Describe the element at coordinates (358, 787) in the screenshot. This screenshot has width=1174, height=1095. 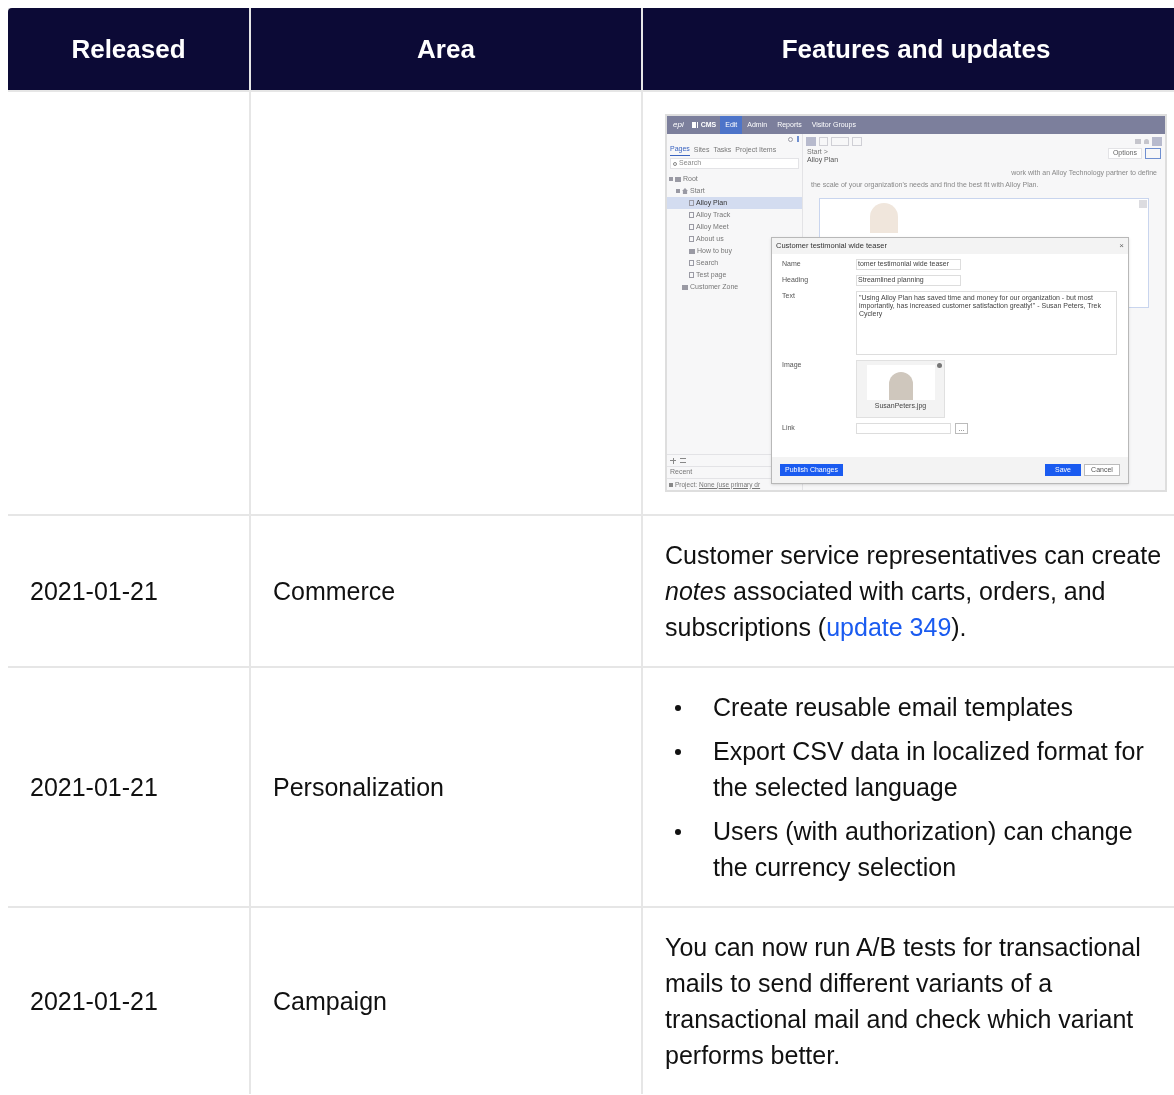
I see `area-name: Personalization` at that location.